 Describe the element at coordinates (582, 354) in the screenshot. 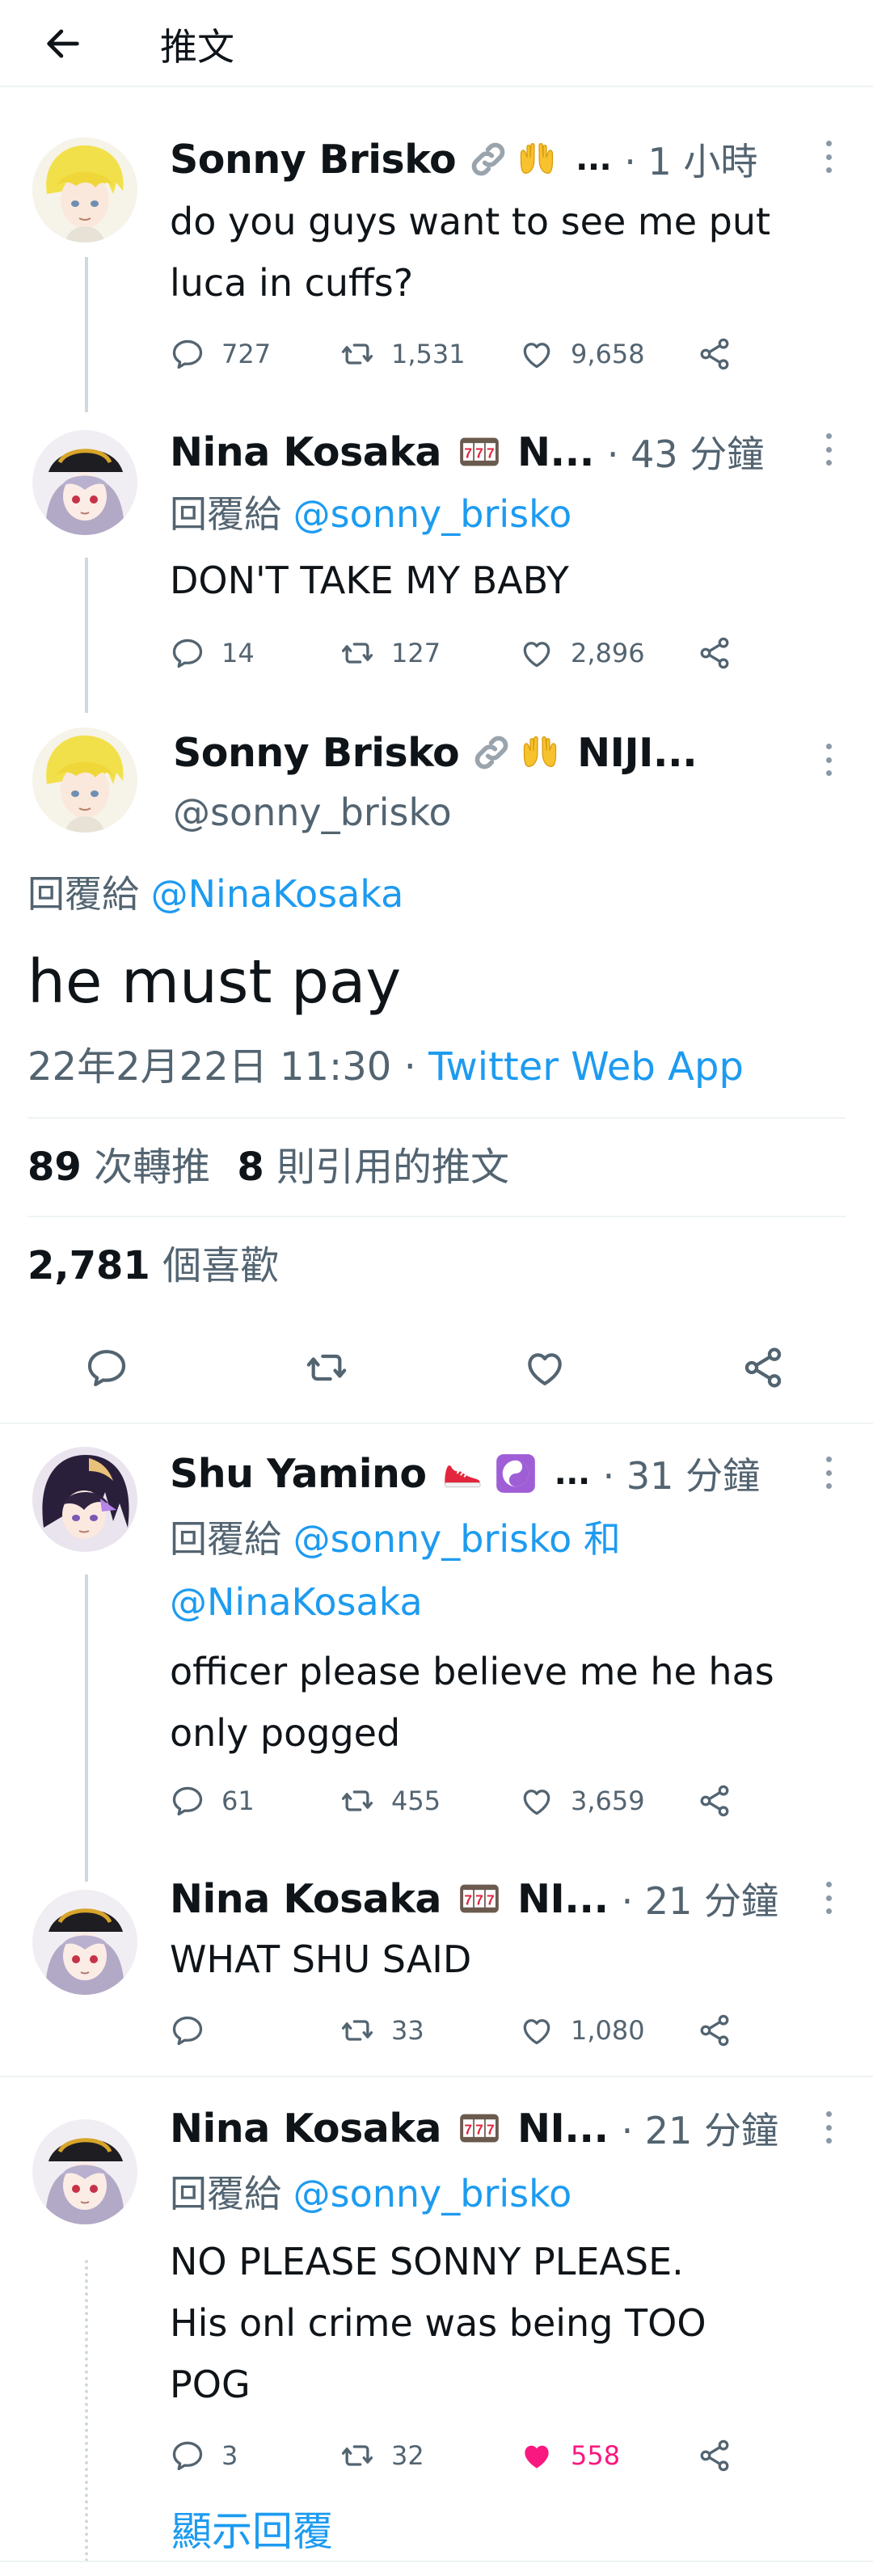

I see `like-button: 9,658` at that location.